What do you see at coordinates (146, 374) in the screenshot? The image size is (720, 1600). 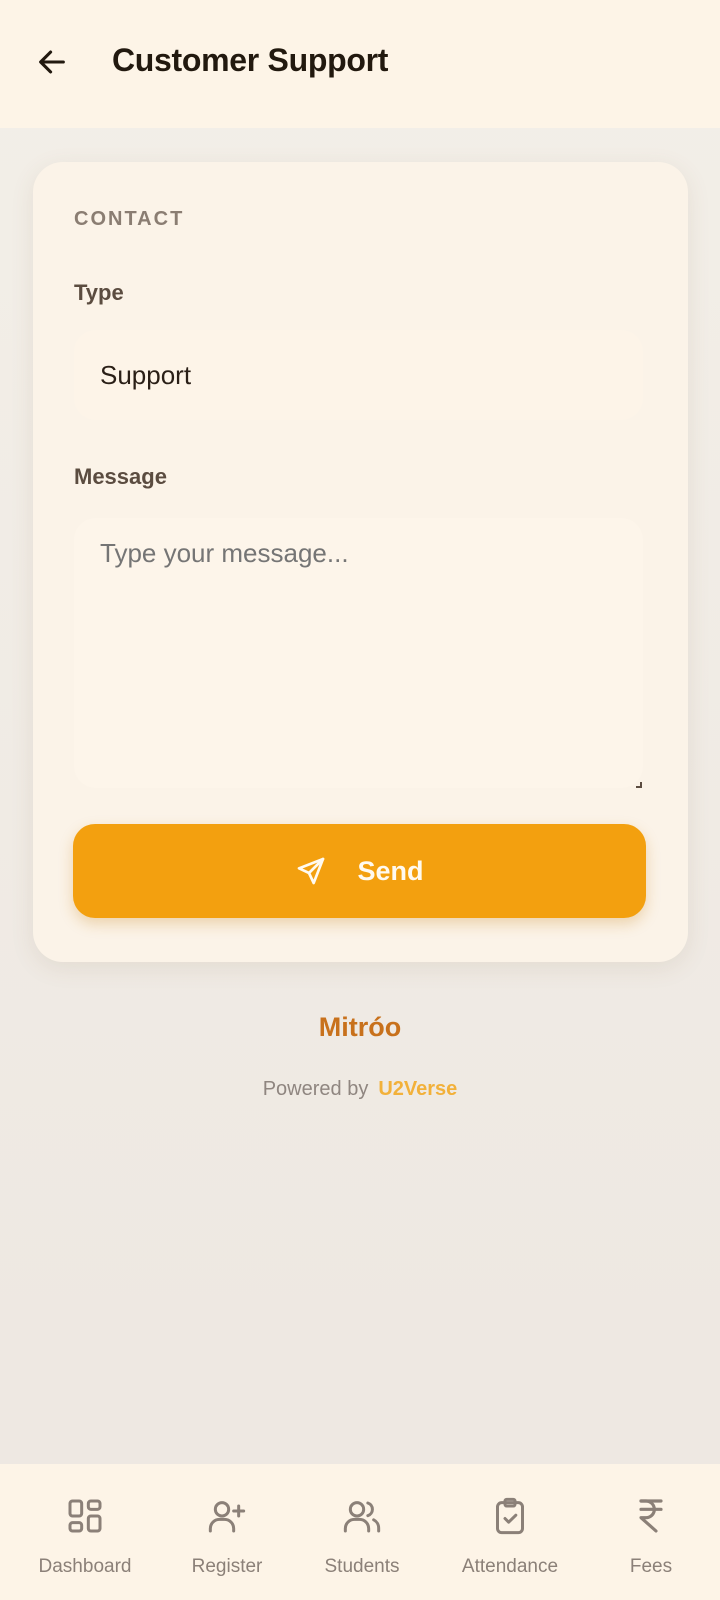 I see `type-value: Support` at bounding box center [146, 374].